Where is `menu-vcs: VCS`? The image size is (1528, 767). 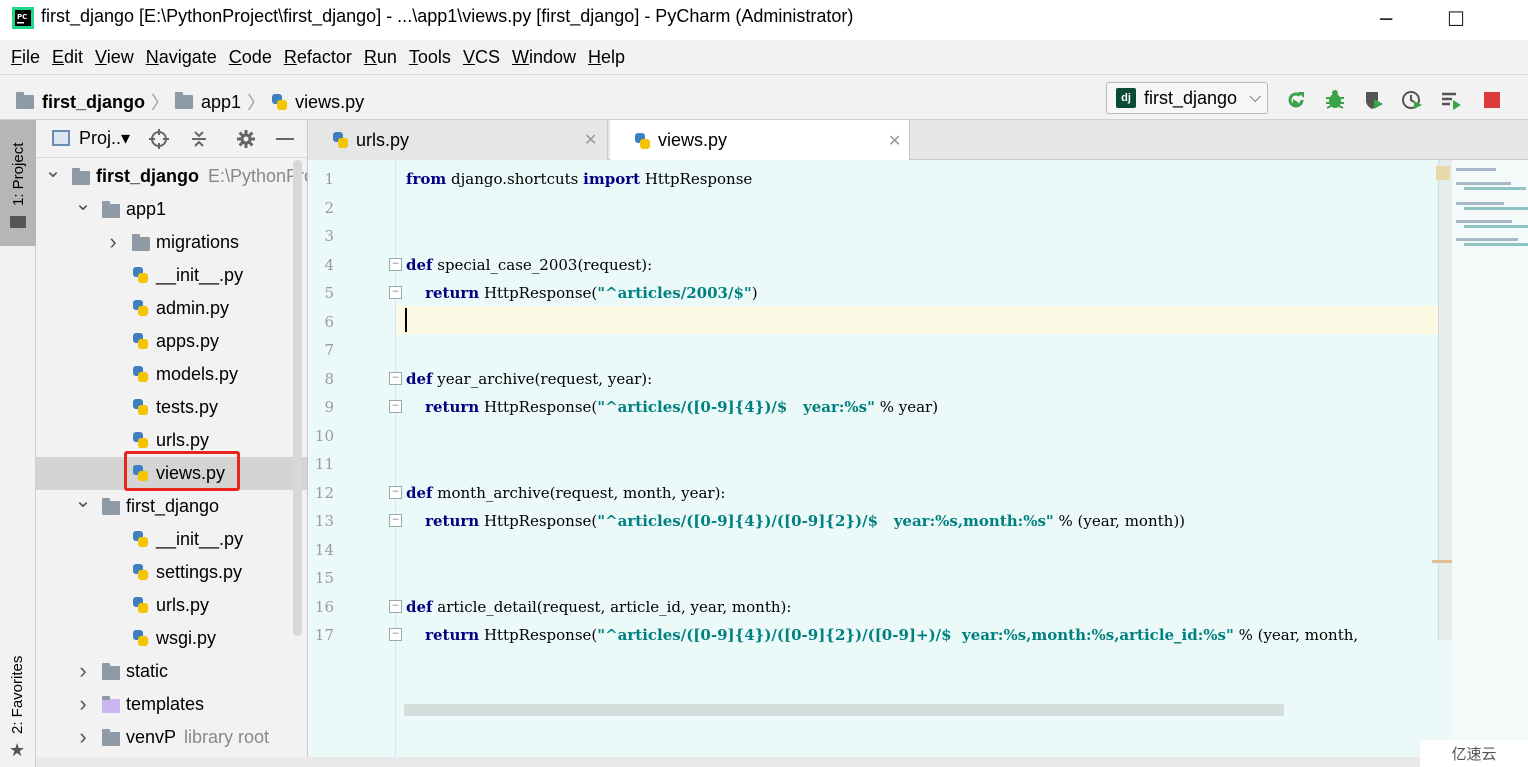 menu-vcs: VCS is located at coordinates (481, 57).